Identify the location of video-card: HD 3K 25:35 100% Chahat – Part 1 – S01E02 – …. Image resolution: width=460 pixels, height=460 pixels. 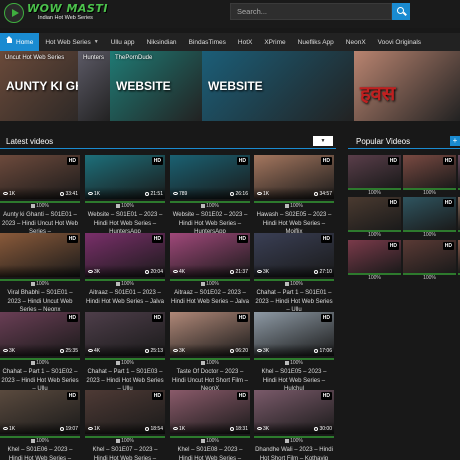
(40, 352).